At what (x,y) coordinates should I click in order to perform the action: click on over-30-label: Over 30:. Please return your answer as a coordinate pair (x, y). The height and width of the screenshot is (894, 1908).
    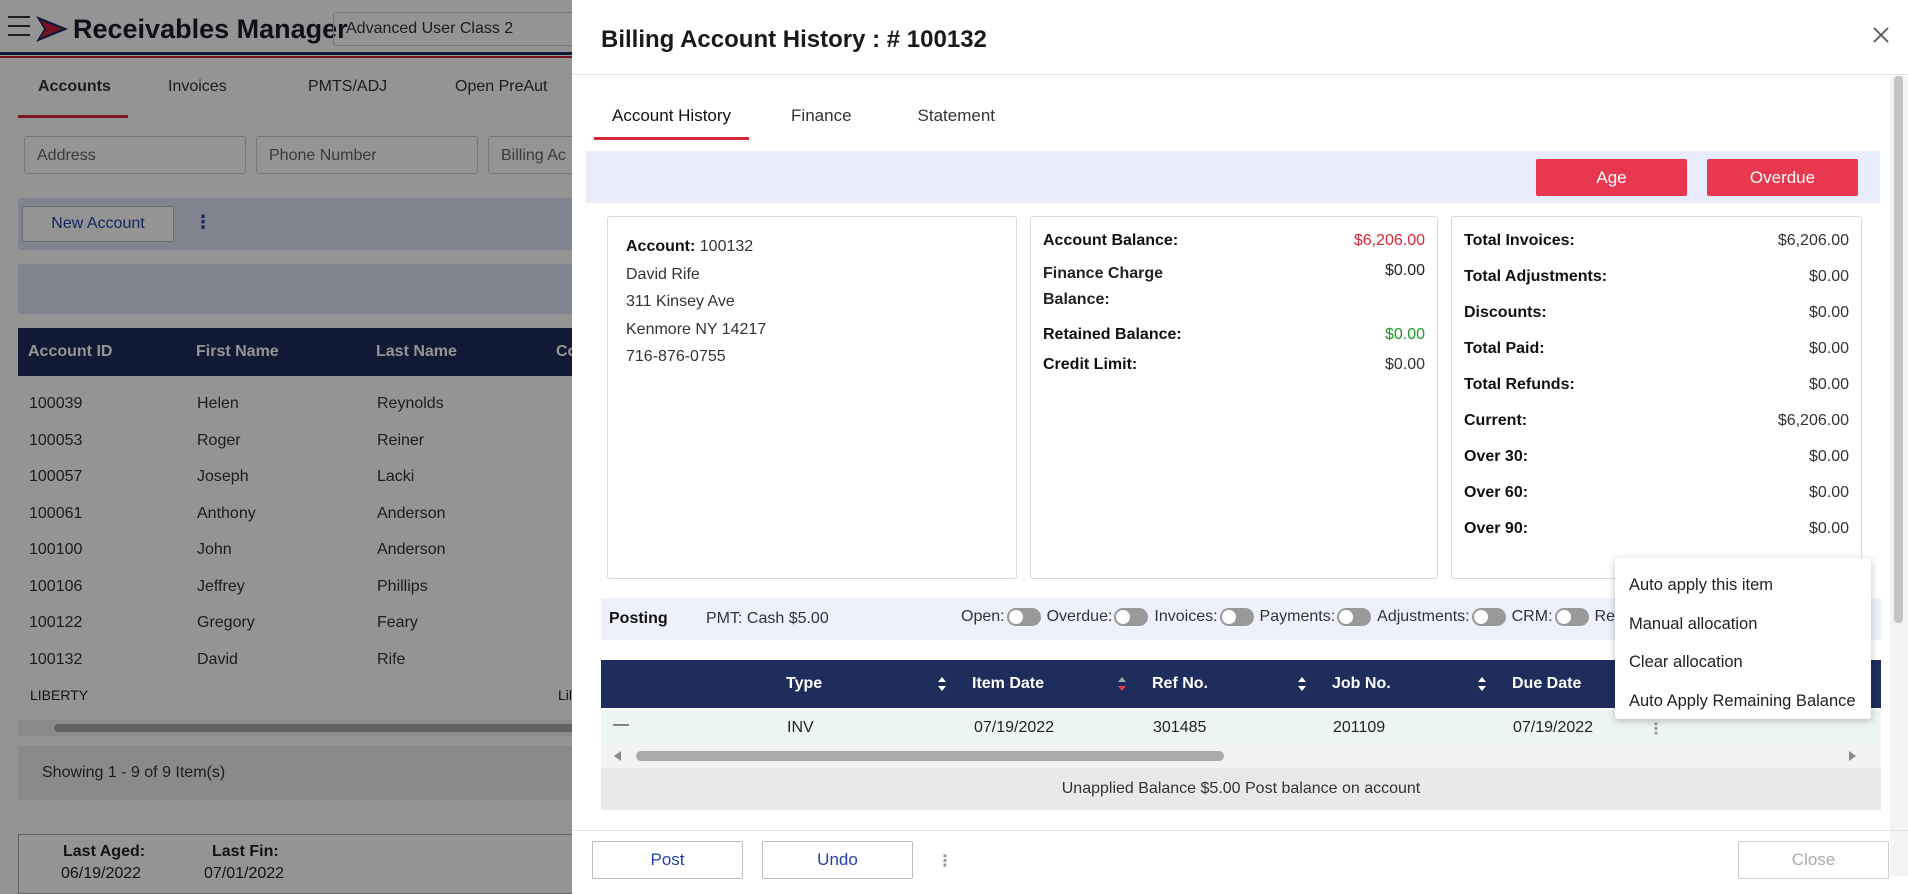
    Looking at the image, I should click on (1496, 456).